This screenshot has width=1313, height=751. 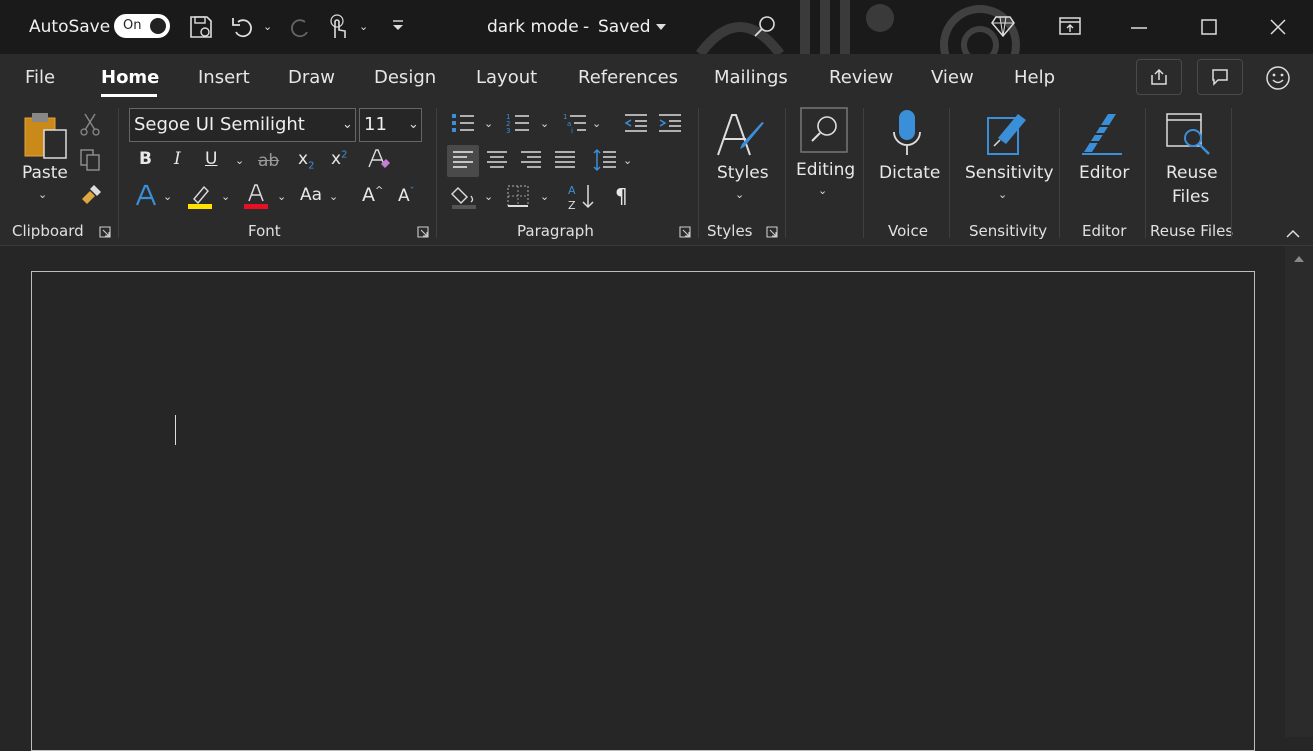 I want to click on font-name-select: Segoe UI Semilight, so click(x=242, y=125).